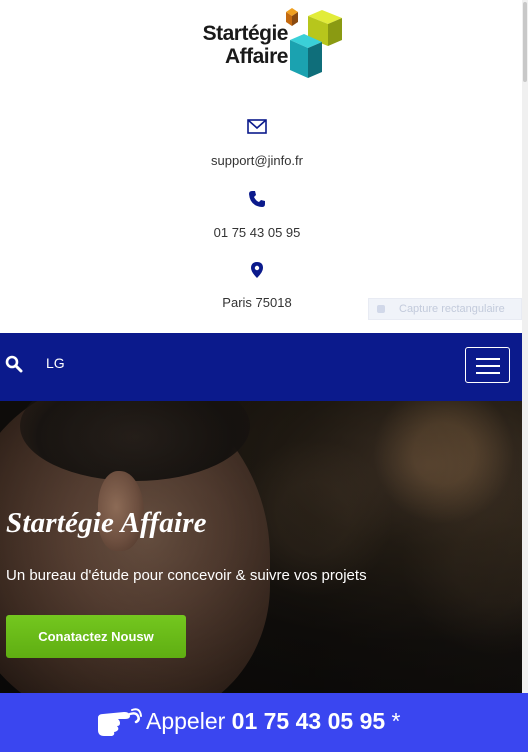  Describe the element at coordinates (261, 367) in the screenshot. I see `navbar: LG` at that location.